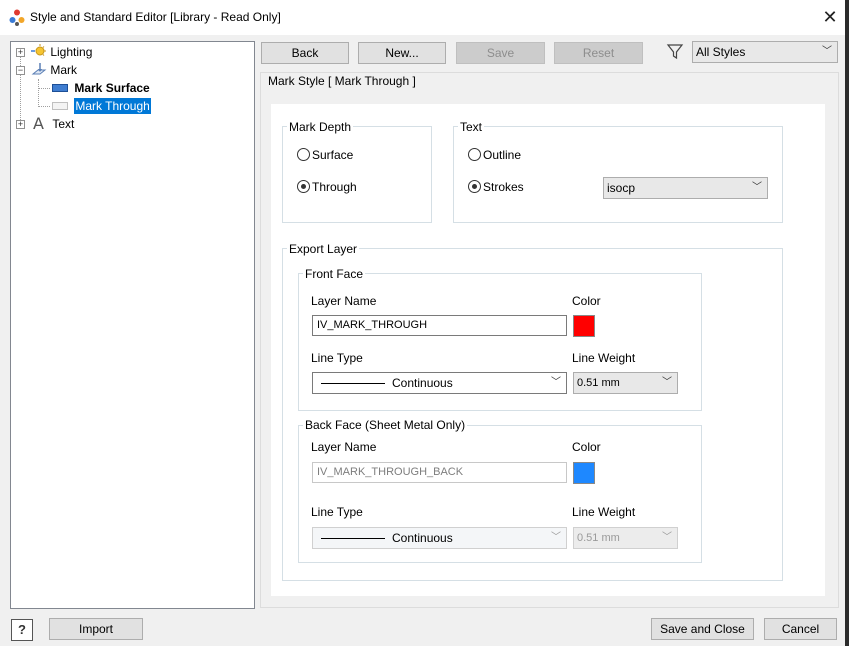 Image resolution: width=849 pixels, height=646 pixels. I want to click on mark-icon, so click(39, 69).